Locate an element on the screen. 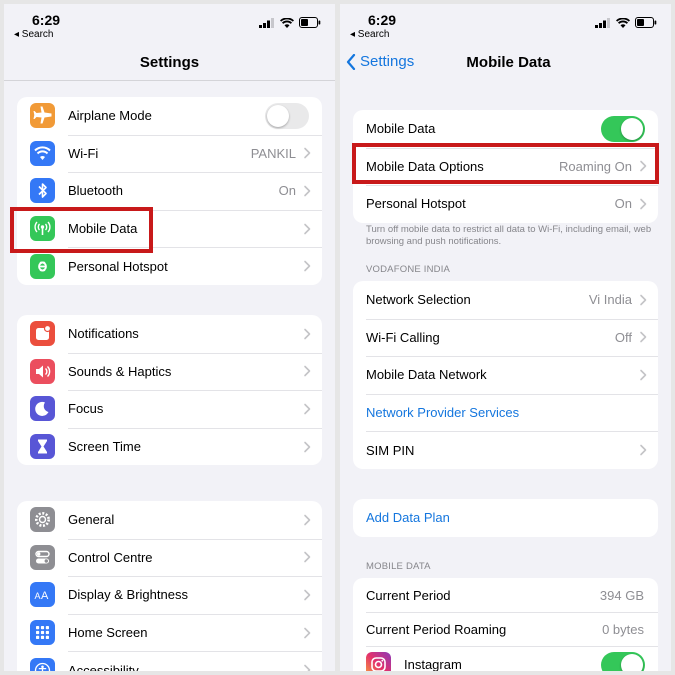 The width and height of the screenshot is (675, 675). accessibility-icon is located at coordinates (42, 664).